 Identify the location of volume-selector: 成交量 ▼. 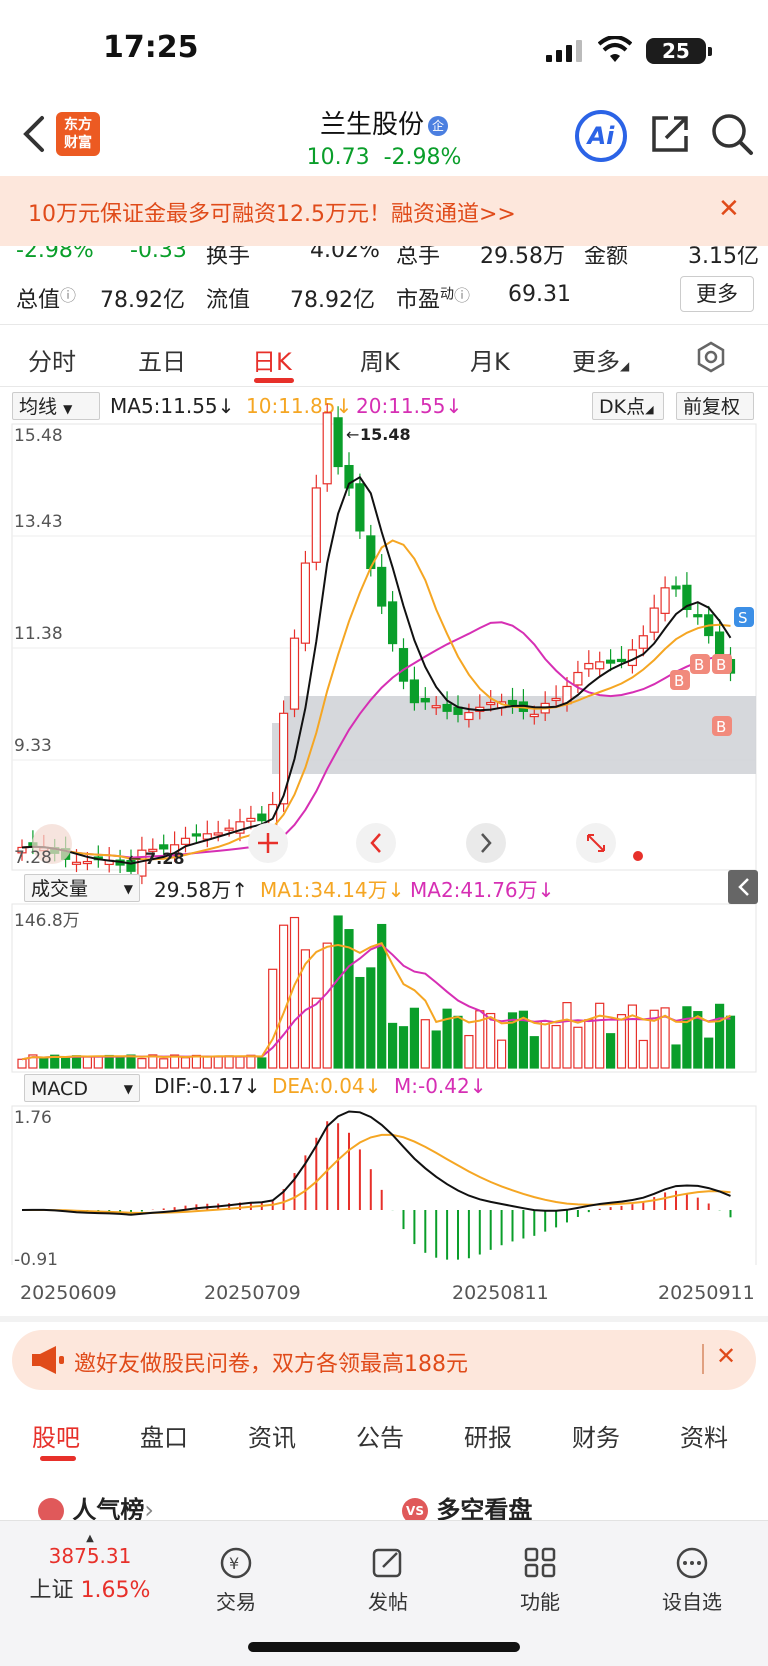
(82, 888).